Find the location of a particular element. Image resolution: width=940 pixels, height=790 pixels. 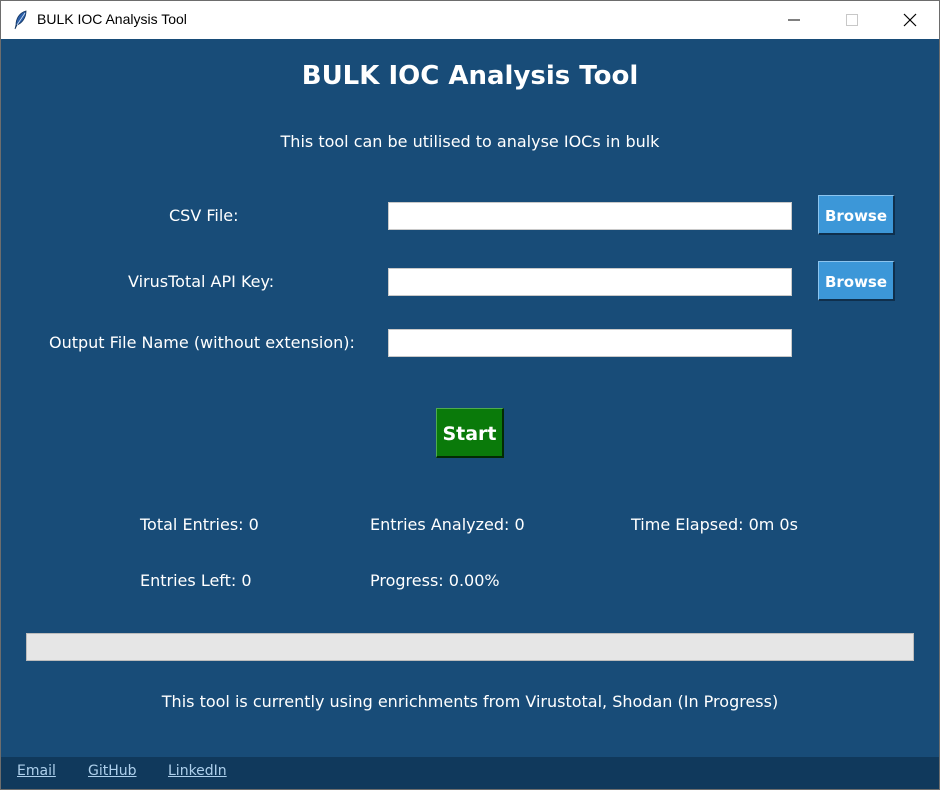

maximize-icon is located at coordinates (852, 20).